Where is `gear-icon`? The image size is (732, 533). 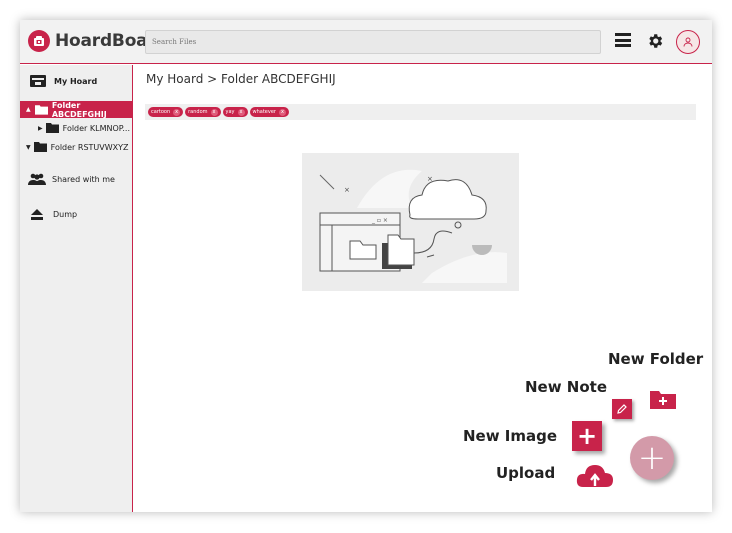 gear-icon is located at coordinates (655, 43).